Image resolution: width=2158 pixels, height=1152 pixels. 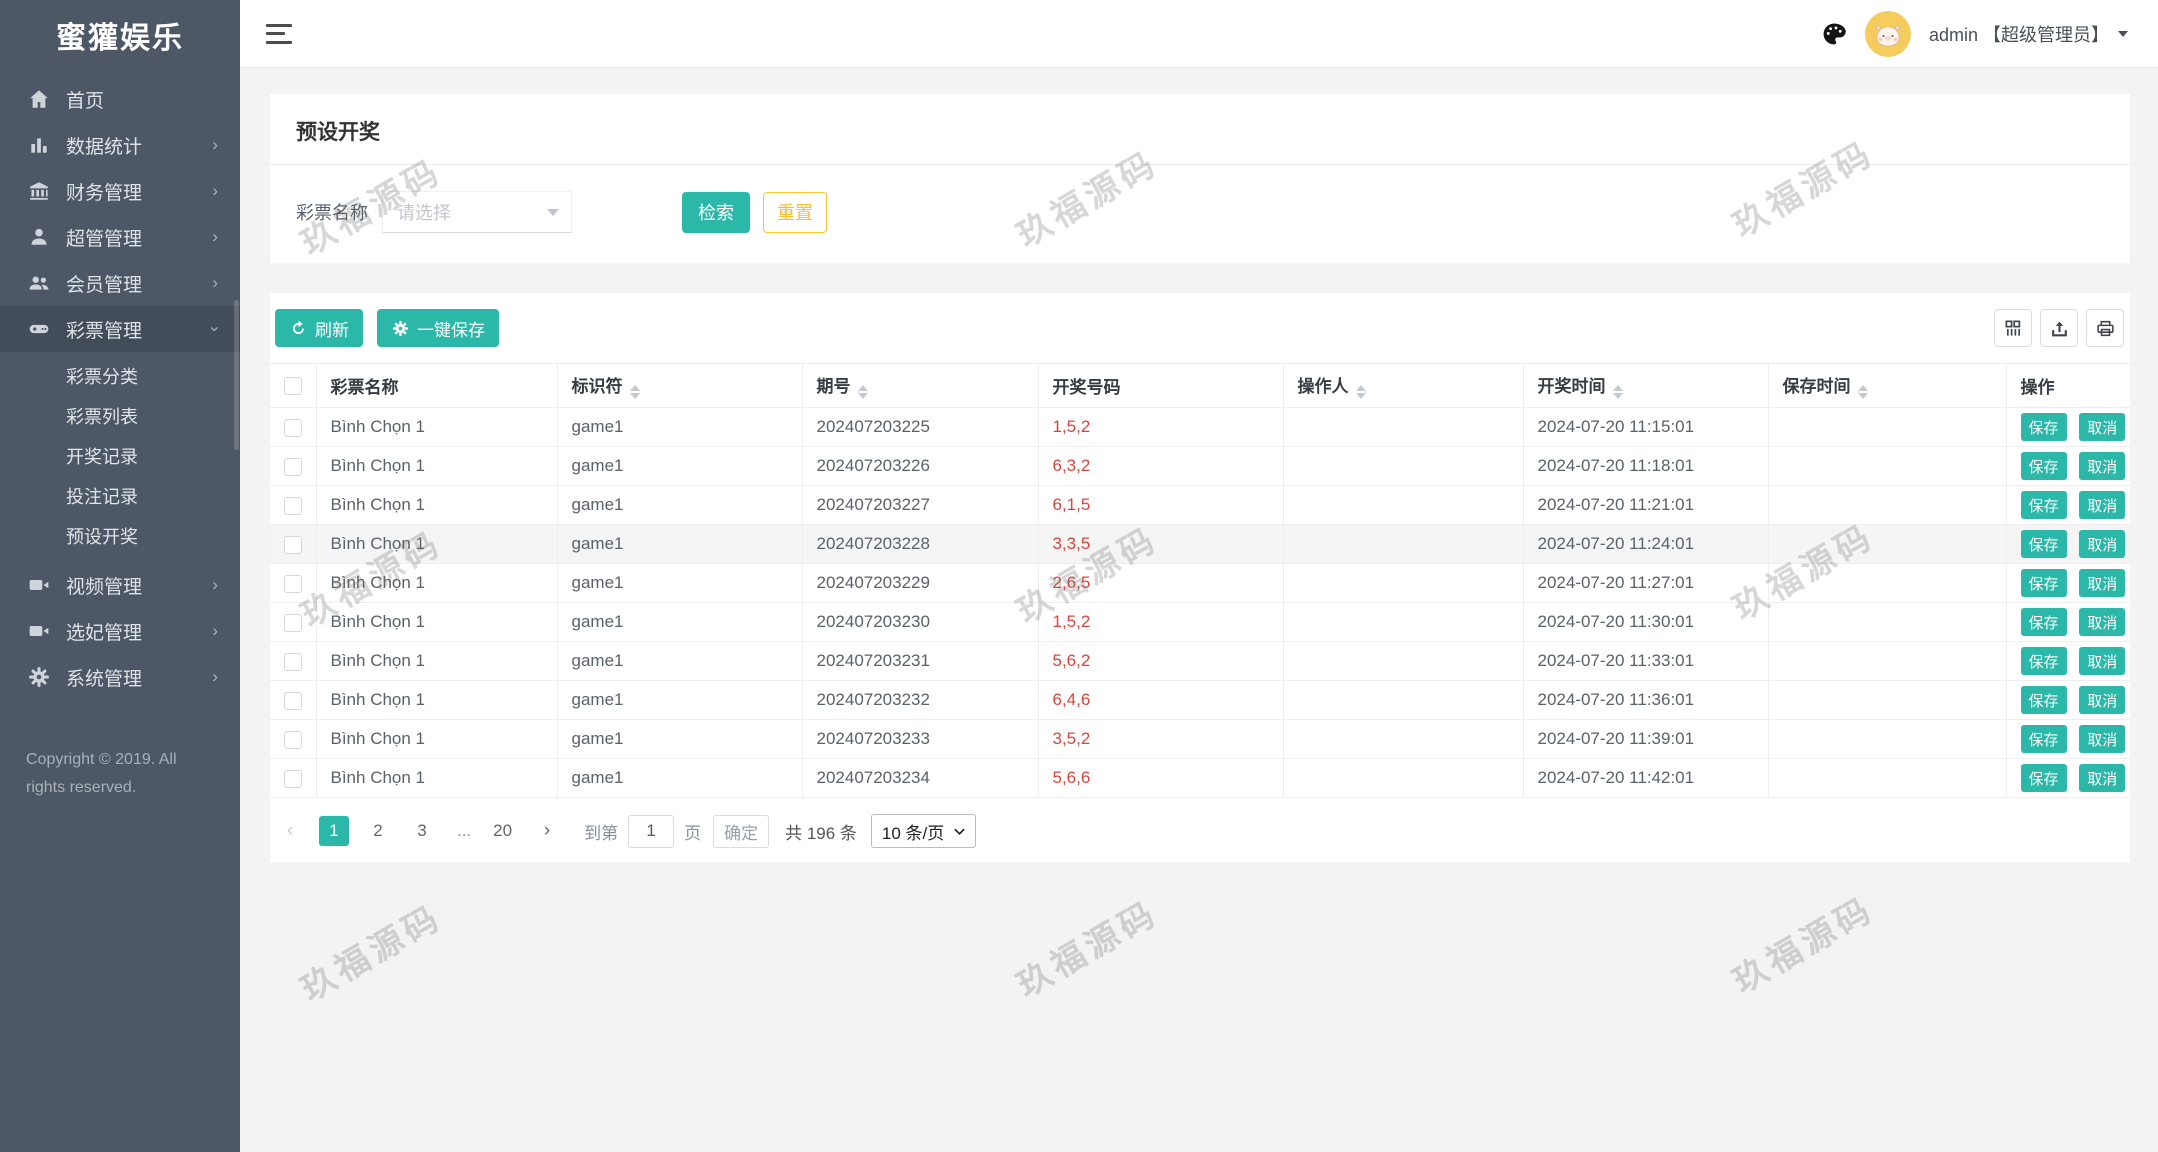 What do you see at coordinates (923, 831) in the screenshot?
I see `page-size-select: 10 条/页` at bounding box center [923, 831].